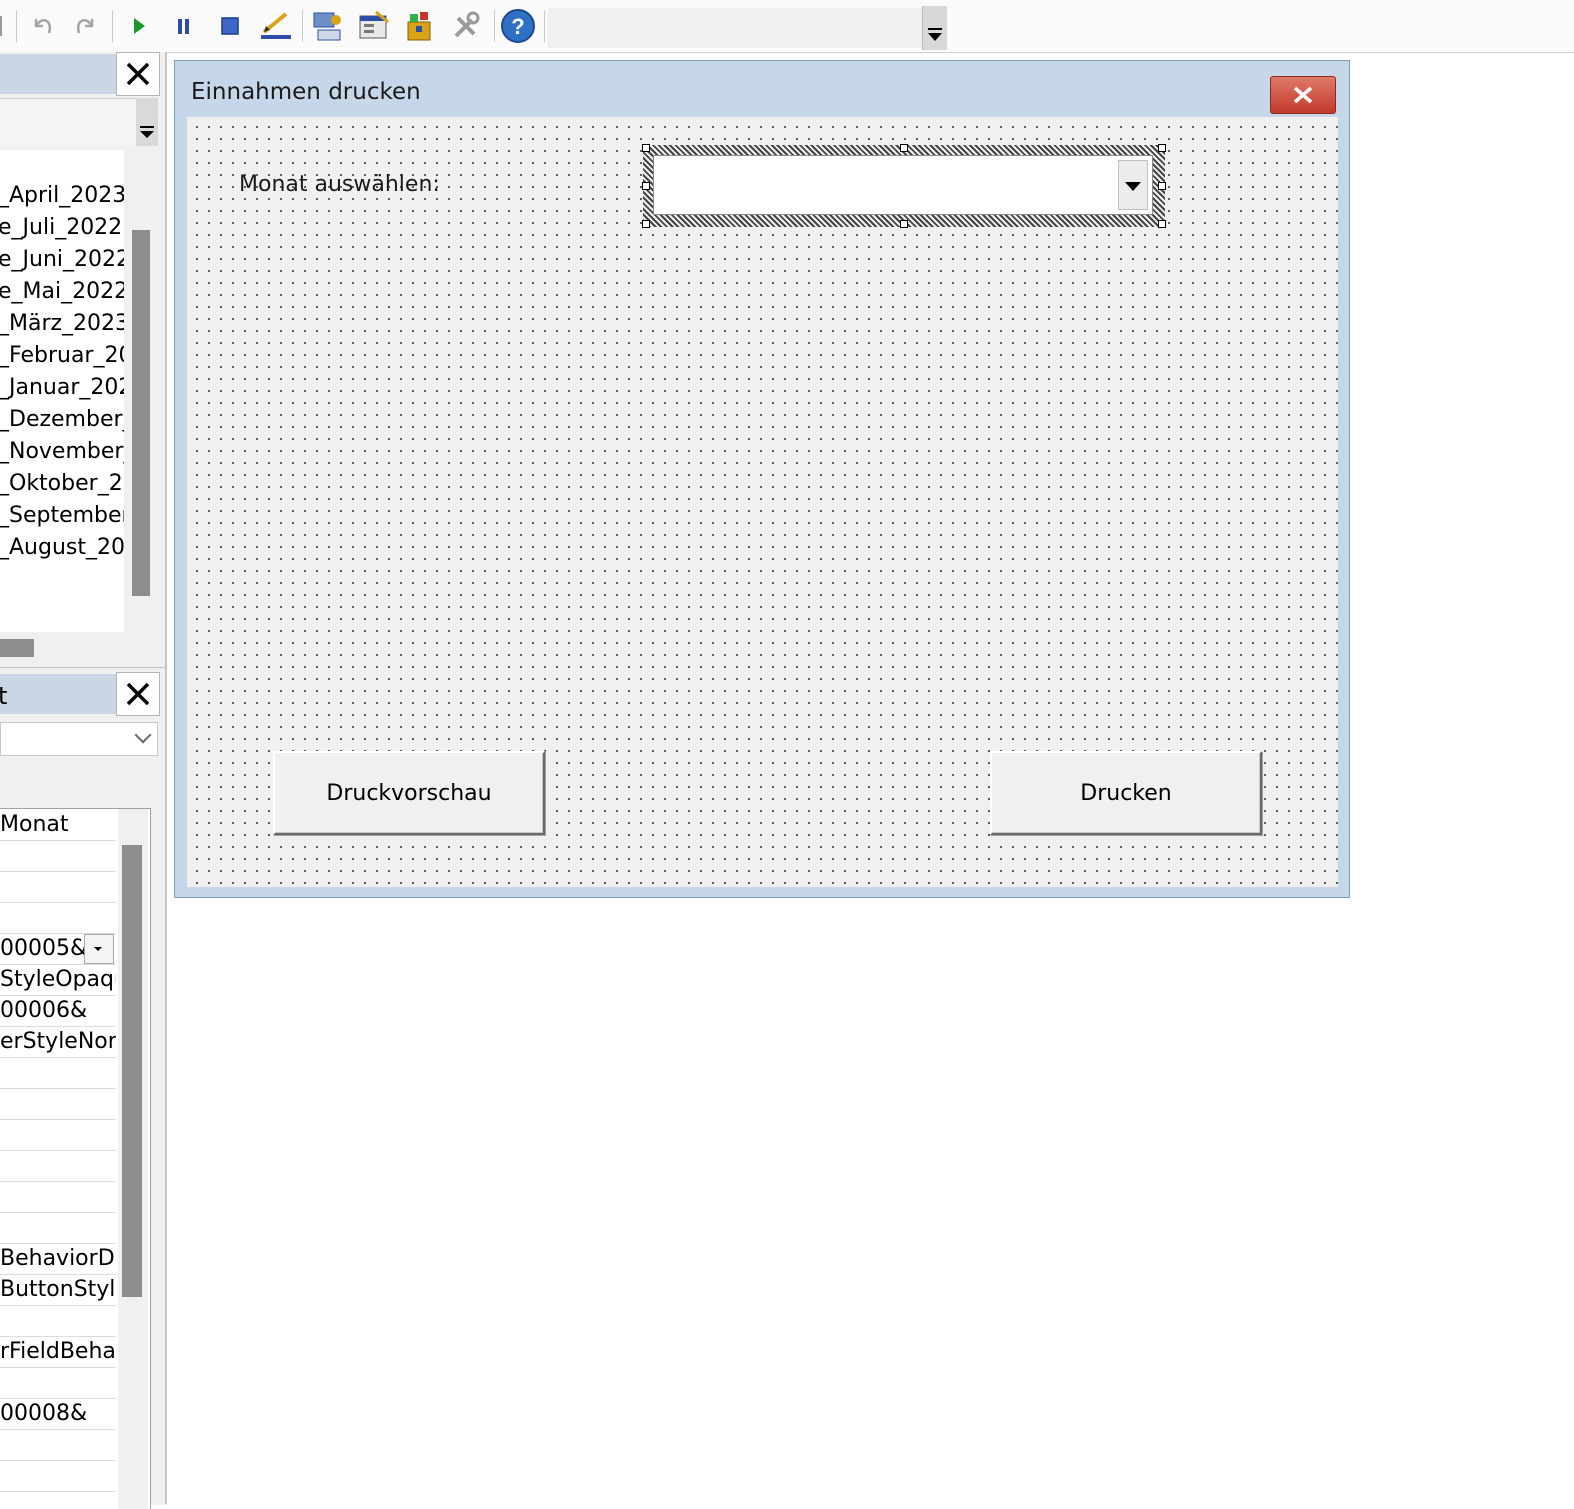 The image size is (1574, 1509). What do you see at coordinates (4, 696) in the screenshot?
I see `properties-title: t` at bounding box center [4, 696].